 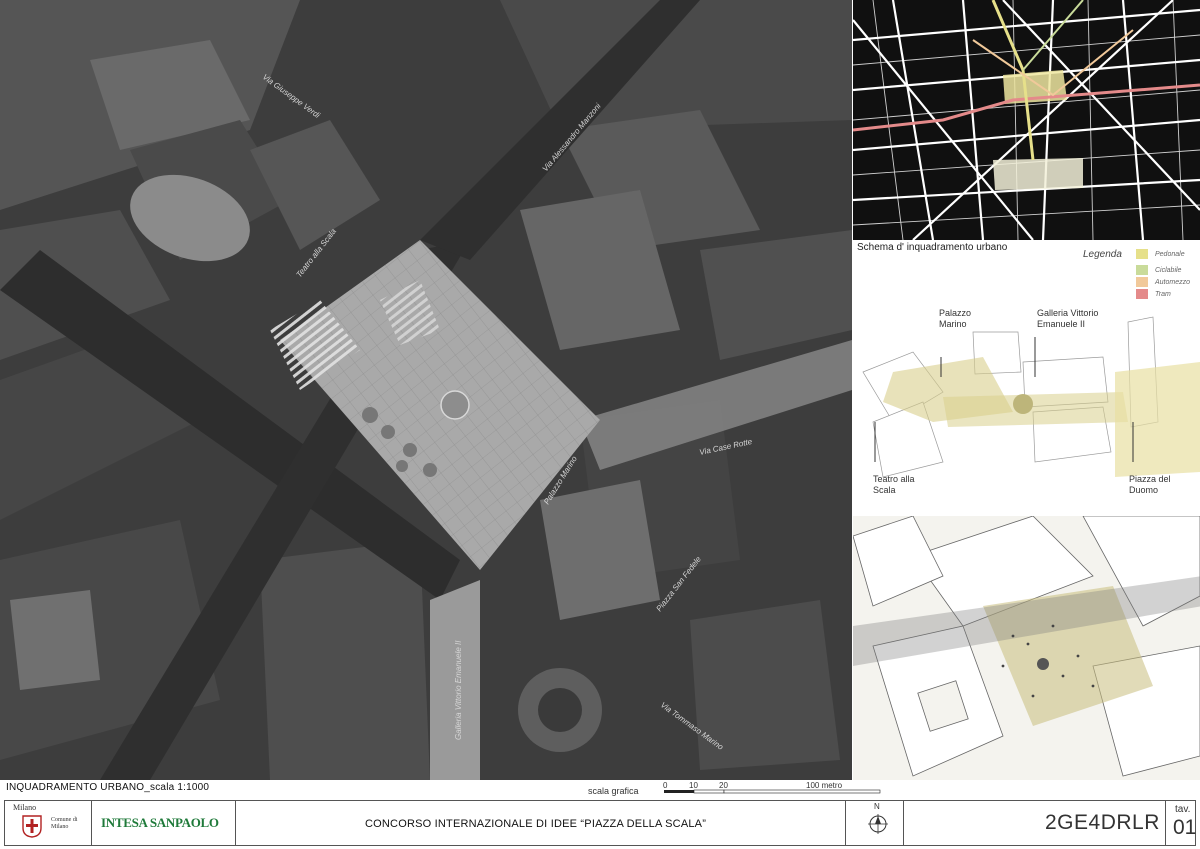 I want to click on legend-item-automezzo: Automezzo, so click(x=1163, y=282).